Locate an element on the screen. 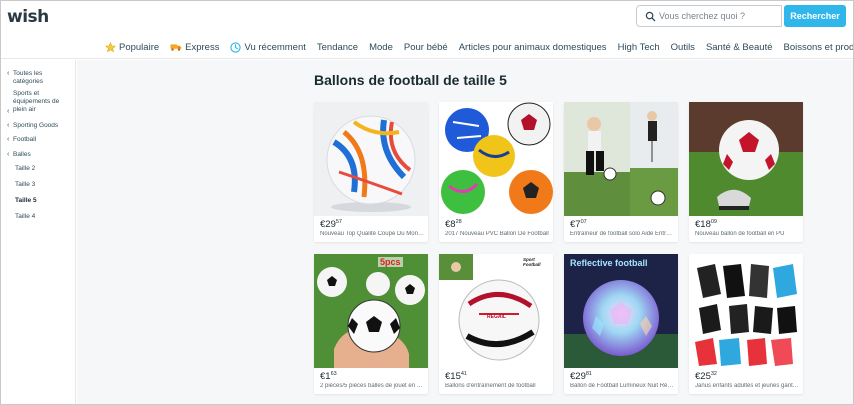  nav-item-hightech: High Tech is located at coordinates (639, 47).